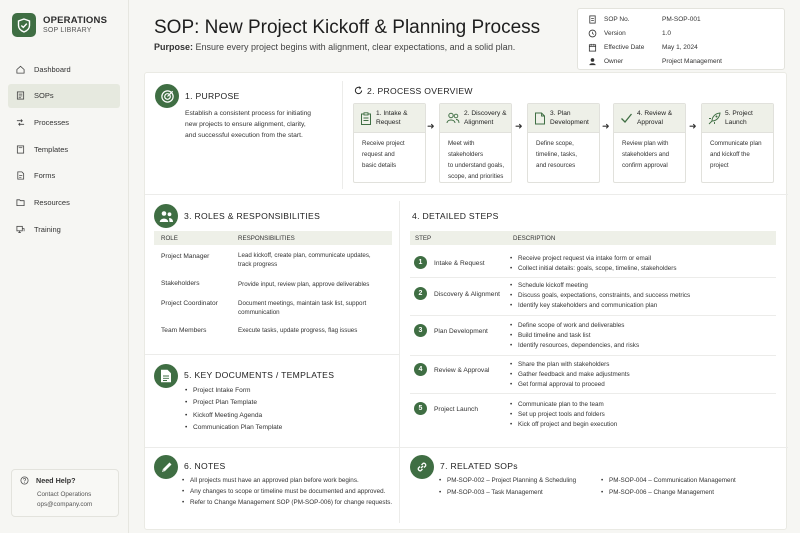 This screenshot has height=533, width=800. Describe the element at coordinates (233, 391) in the screenshot. I see `document-link: Project Intake Form` at that location.